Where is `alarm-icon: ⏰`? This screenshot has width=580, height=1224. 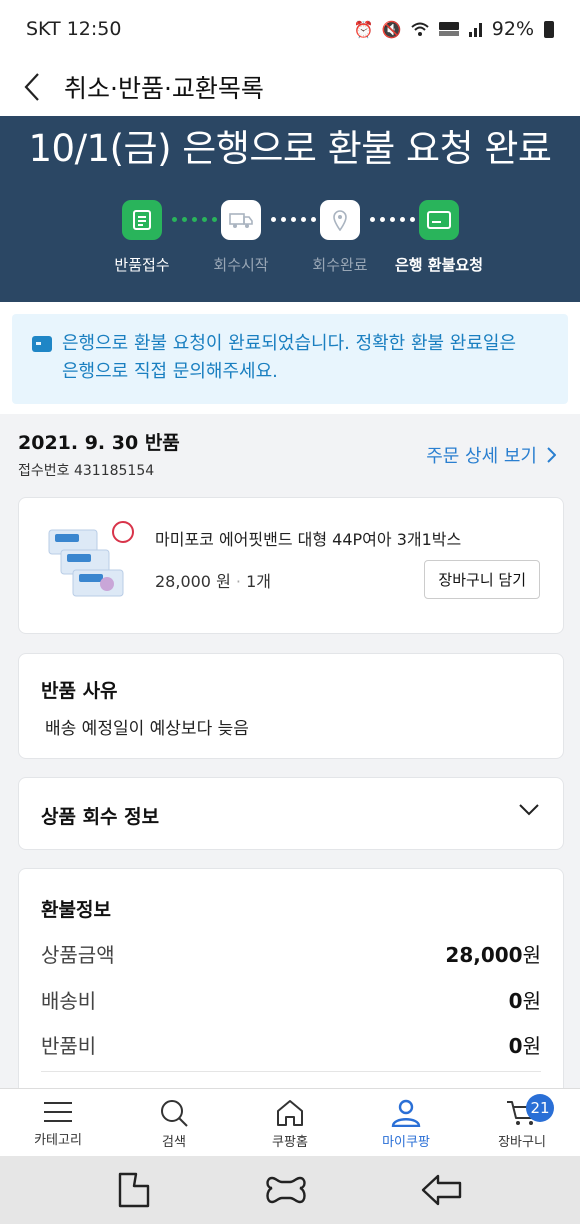
alarm-icon: ⏰ is located at coordinates (363, 29).